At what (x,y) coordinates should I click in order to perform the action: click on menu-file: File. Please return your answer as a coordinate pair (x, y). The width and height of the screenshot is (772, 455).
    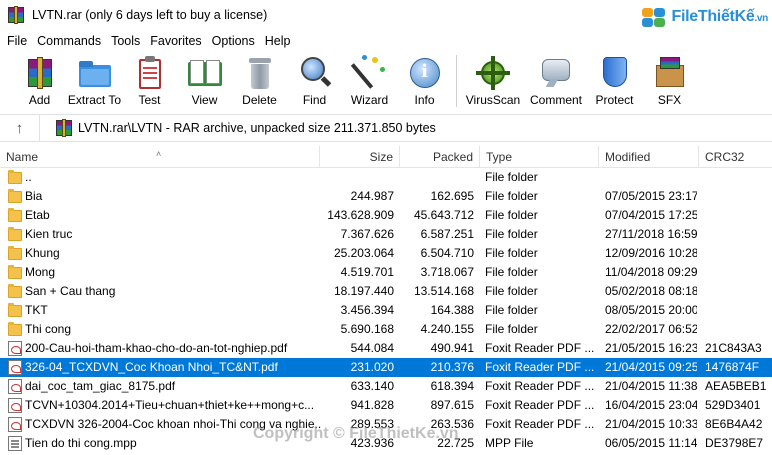
    Looking at the image, I should click on (17, 41).